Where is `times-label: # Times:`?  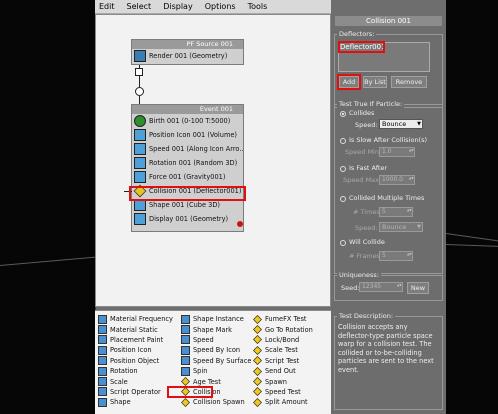
times-label: # Times: is located at coordinates (367, 212).